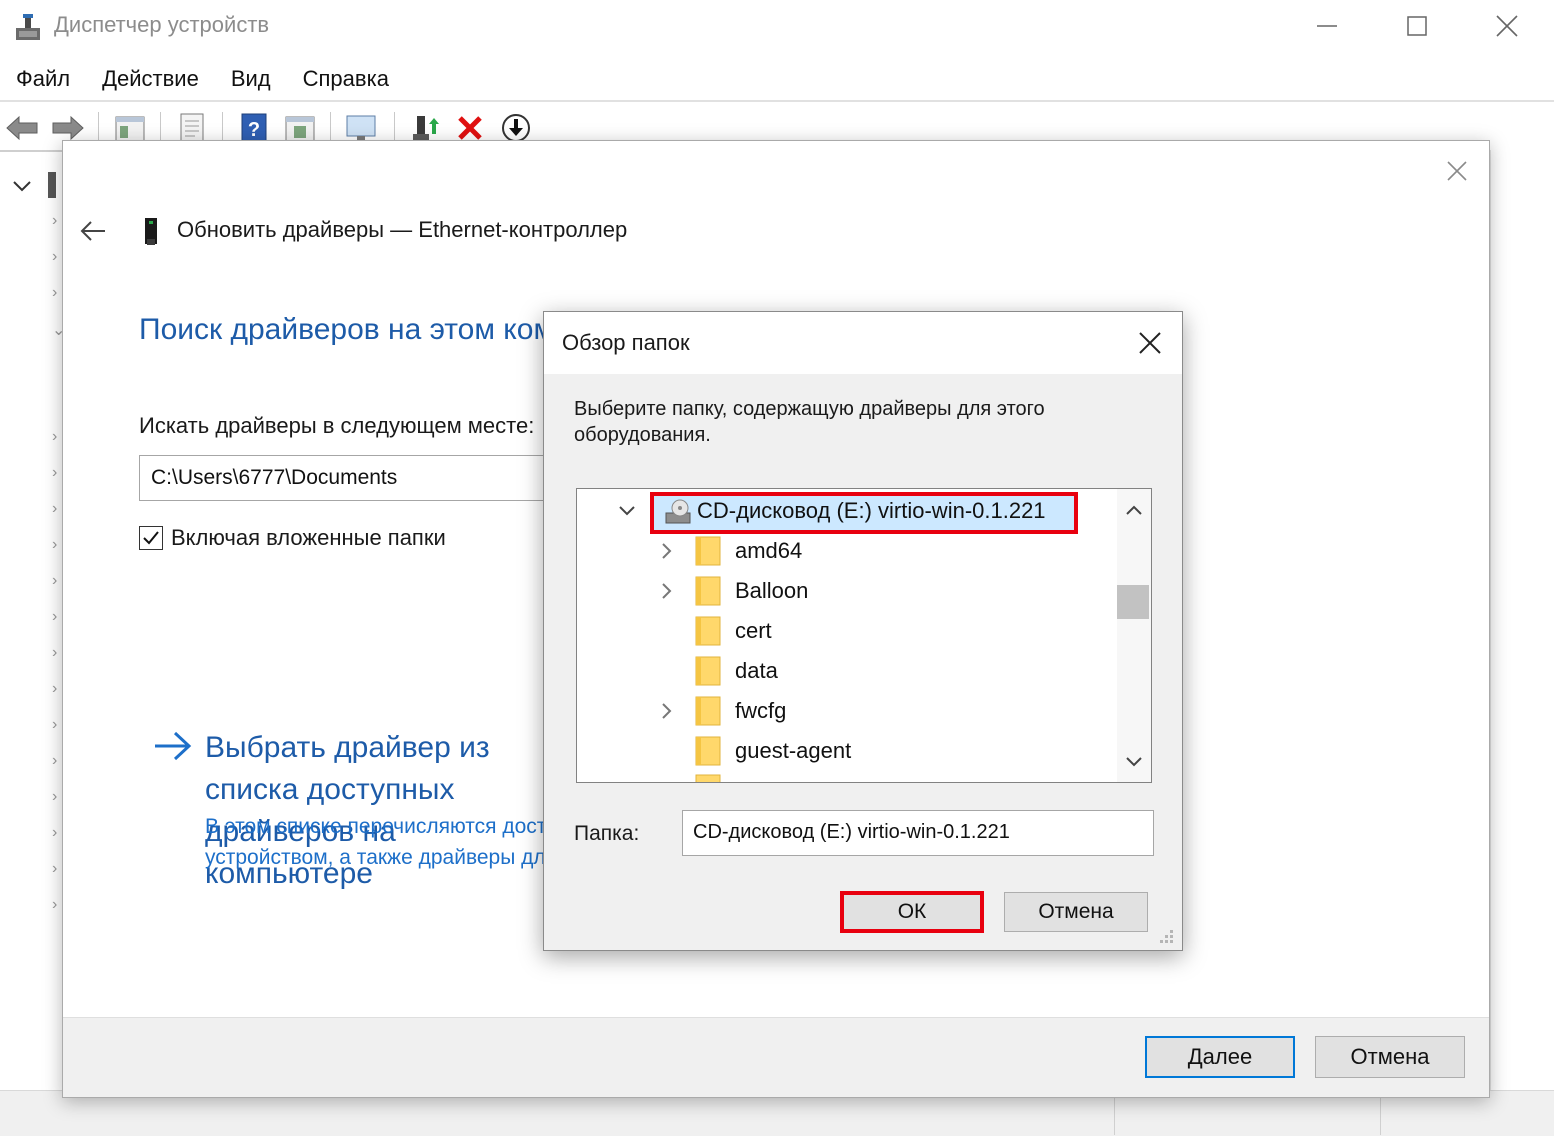 The width and height of the screenshot is (1554, 1136). Describe the element at coordinates (847, 711) in the screenshot. I see `tree-row-folder: fwcfg` at that location.